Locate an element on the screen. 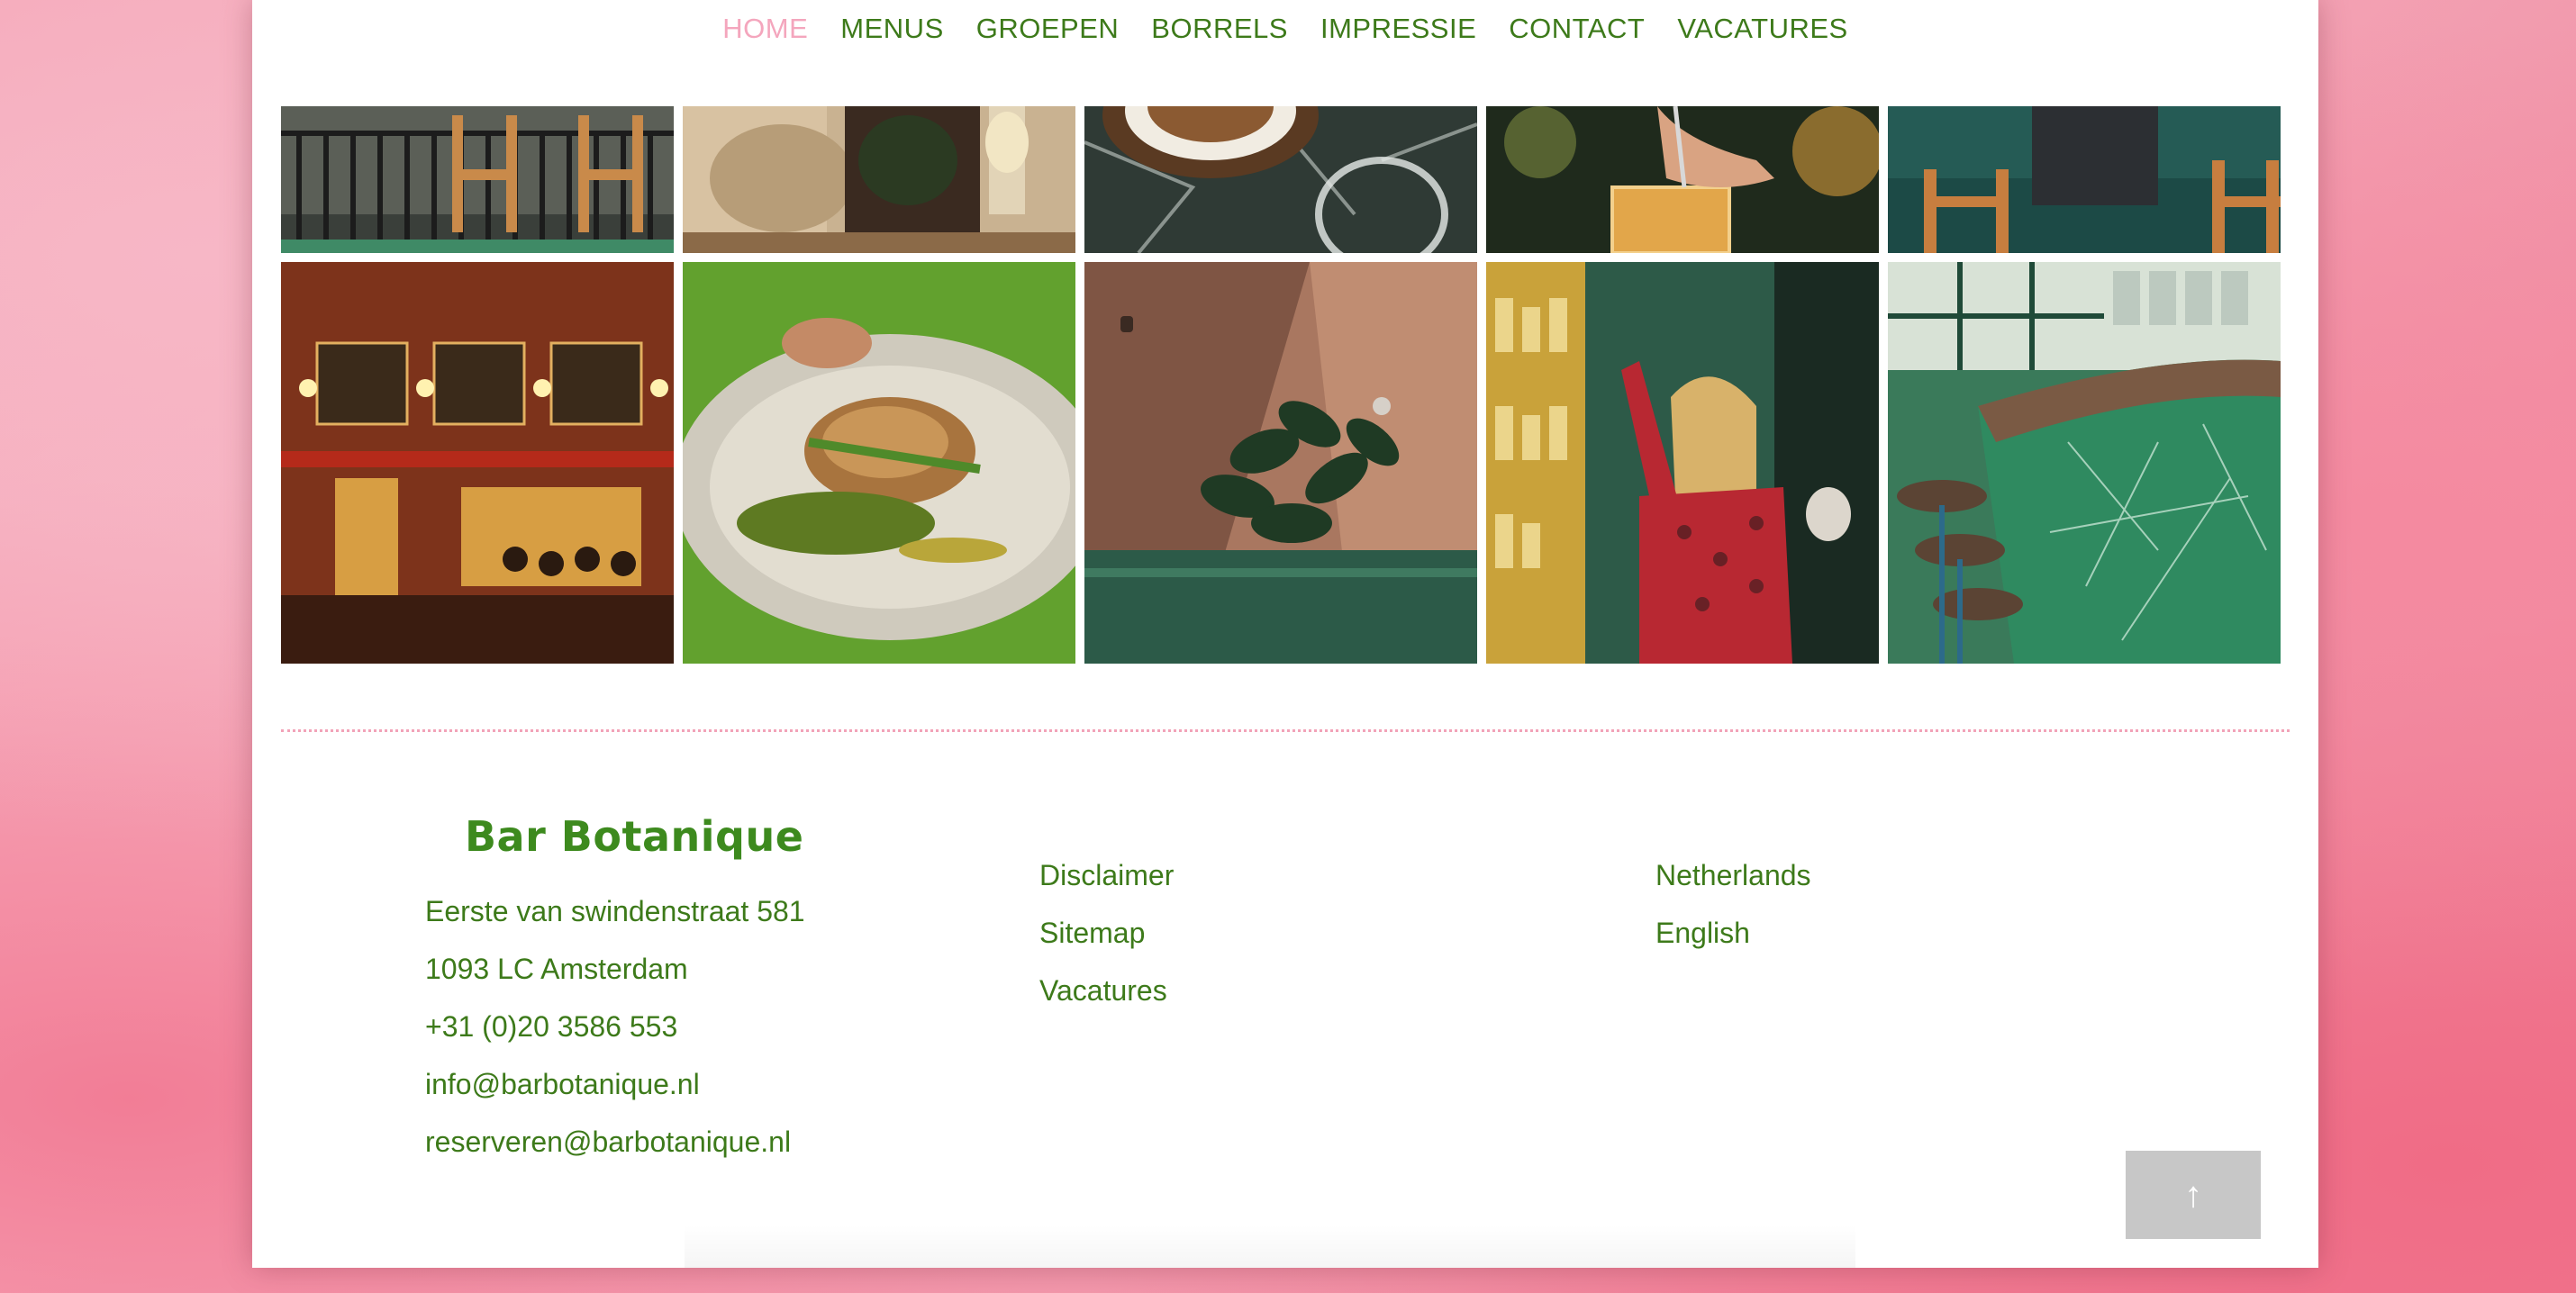  gallery-photo-facade-night is located at coordinates (477, 463).